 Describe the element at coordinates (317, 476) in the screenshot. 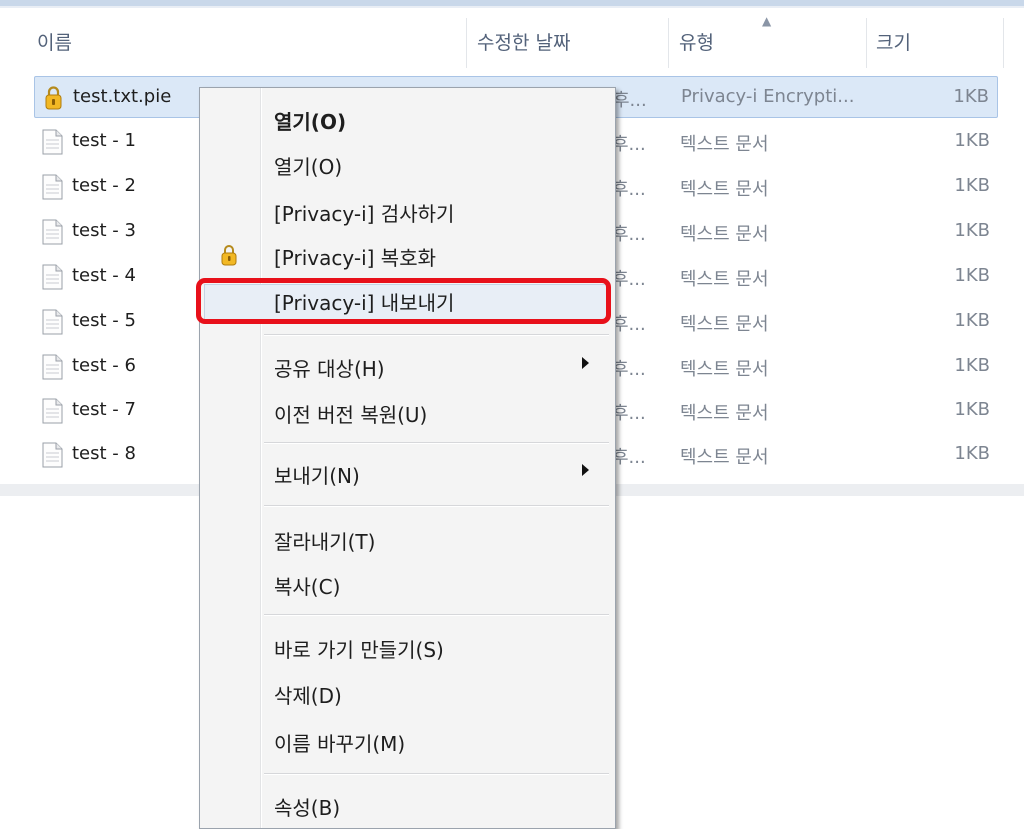

I see `menu-item-label: 보내기(N)` at that location.